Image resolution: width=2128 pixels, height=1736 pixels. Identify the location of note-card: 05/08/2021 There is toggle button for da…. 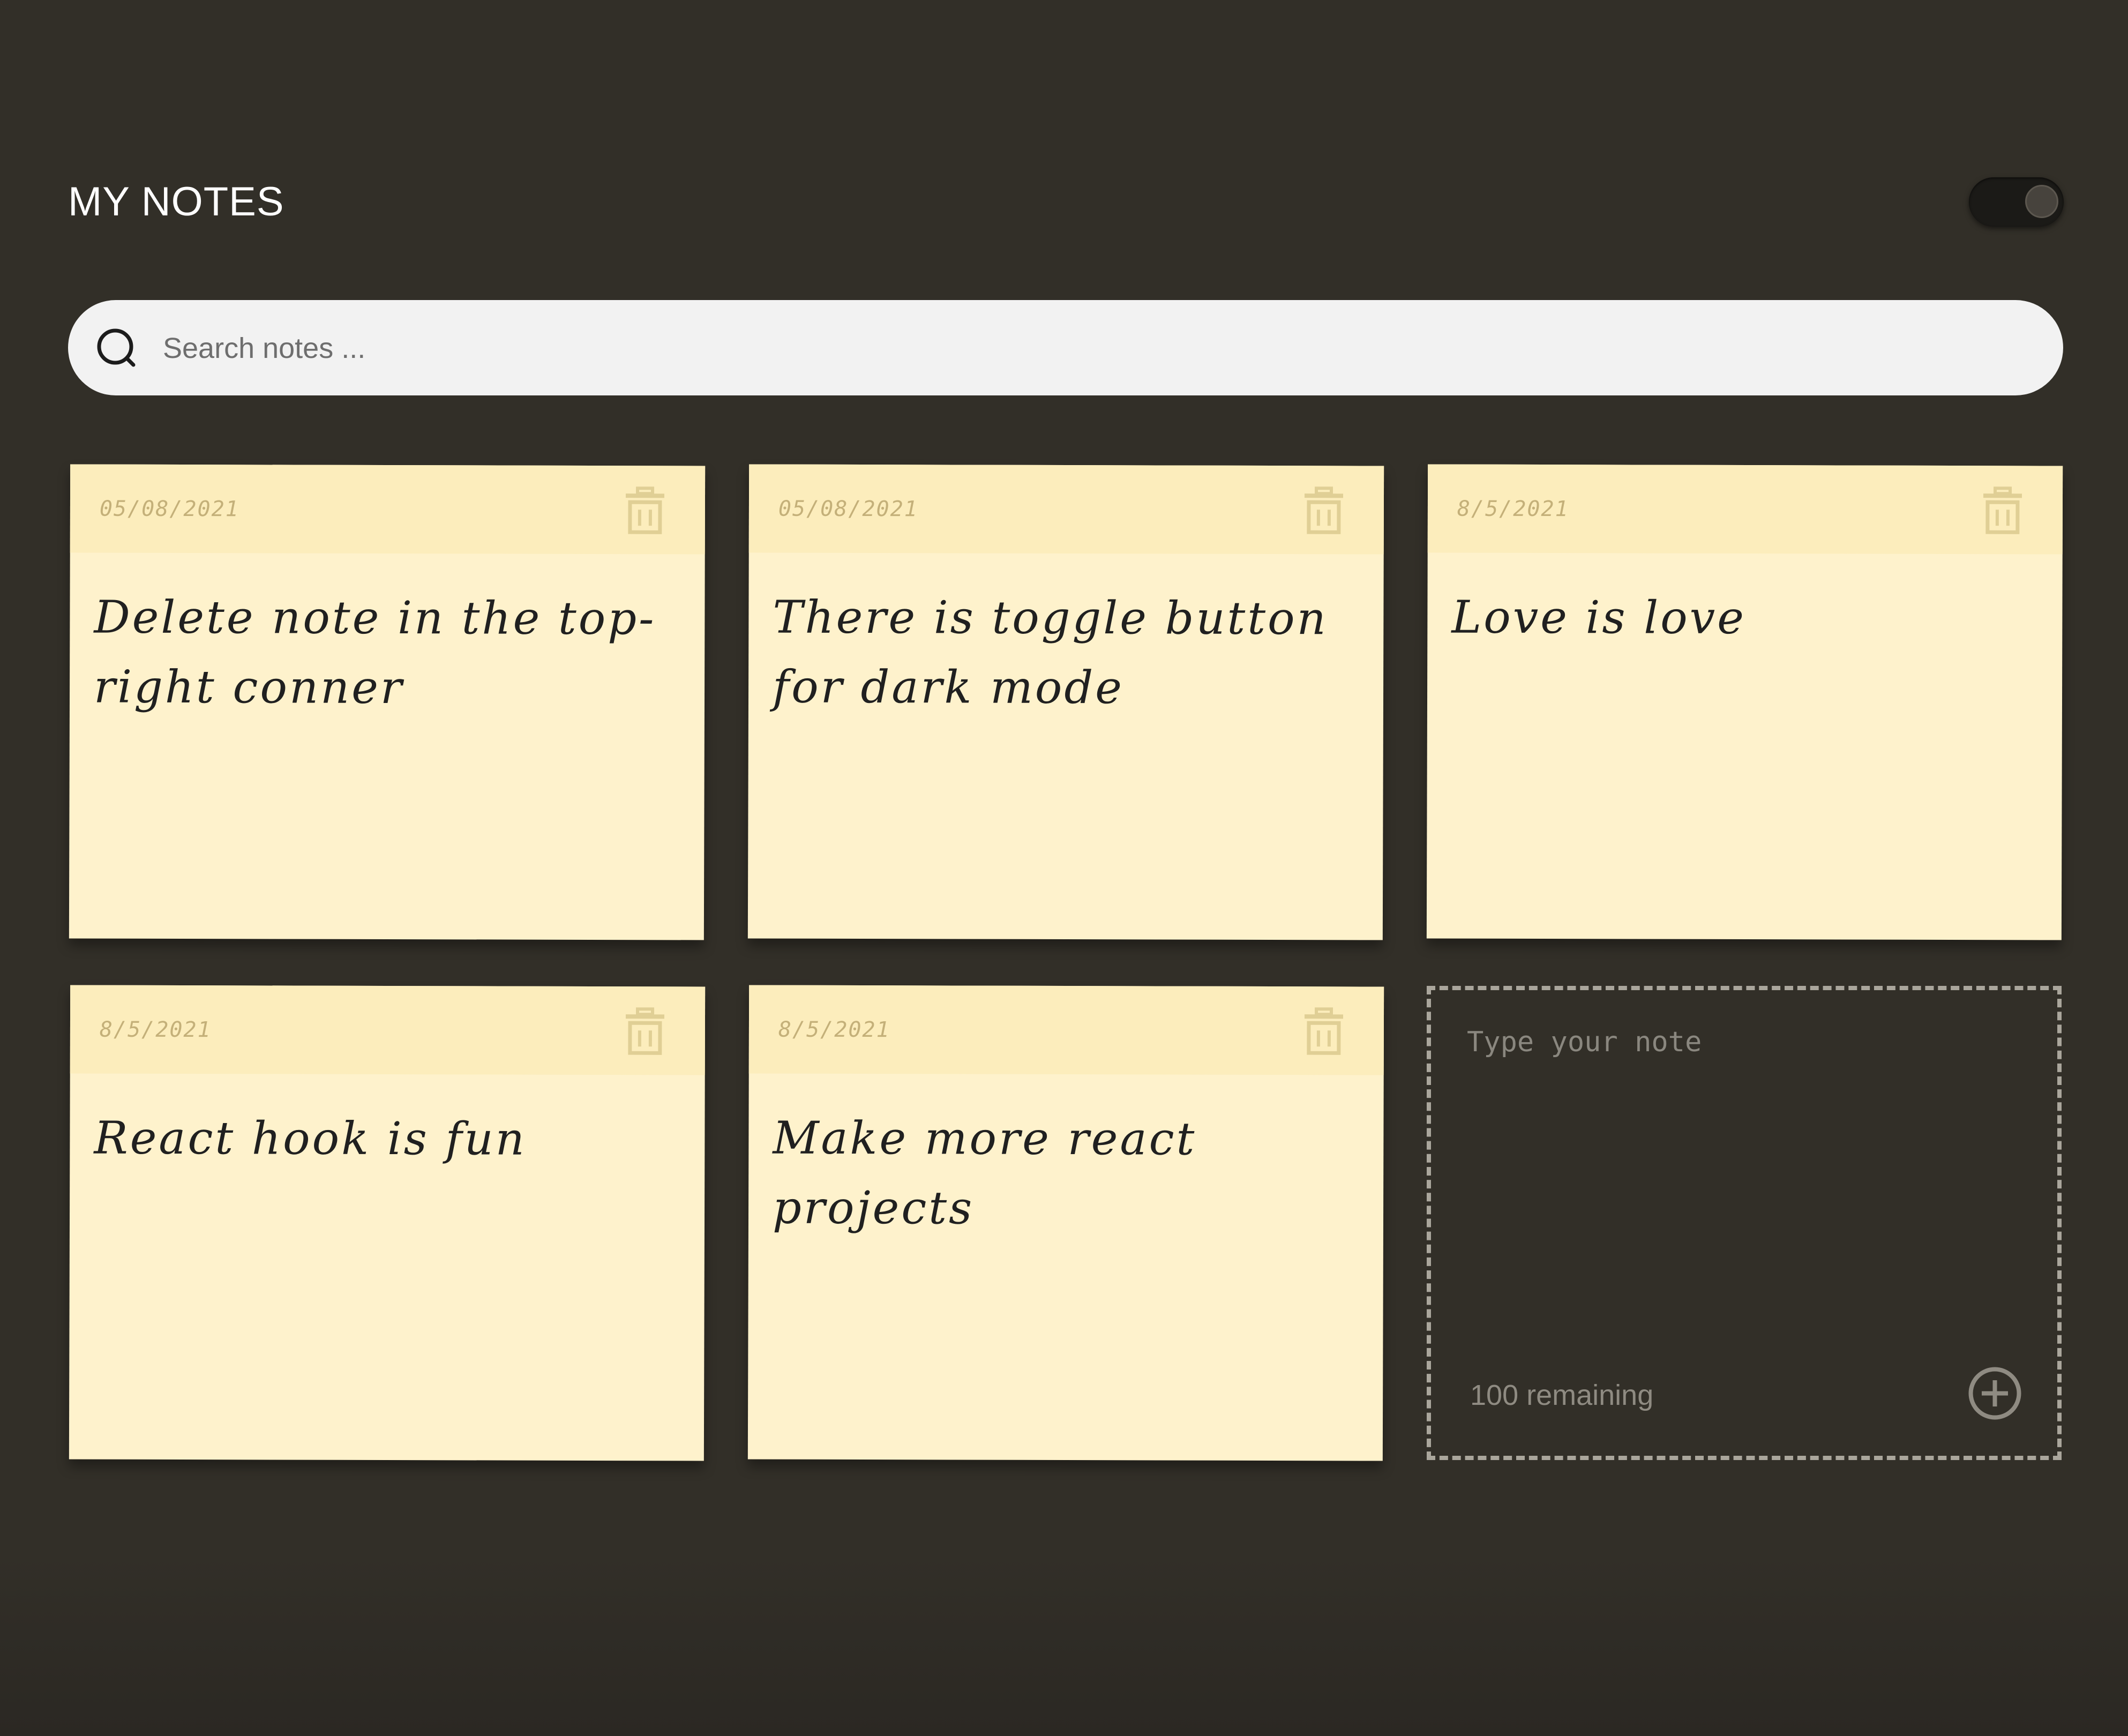
(1066, 702).